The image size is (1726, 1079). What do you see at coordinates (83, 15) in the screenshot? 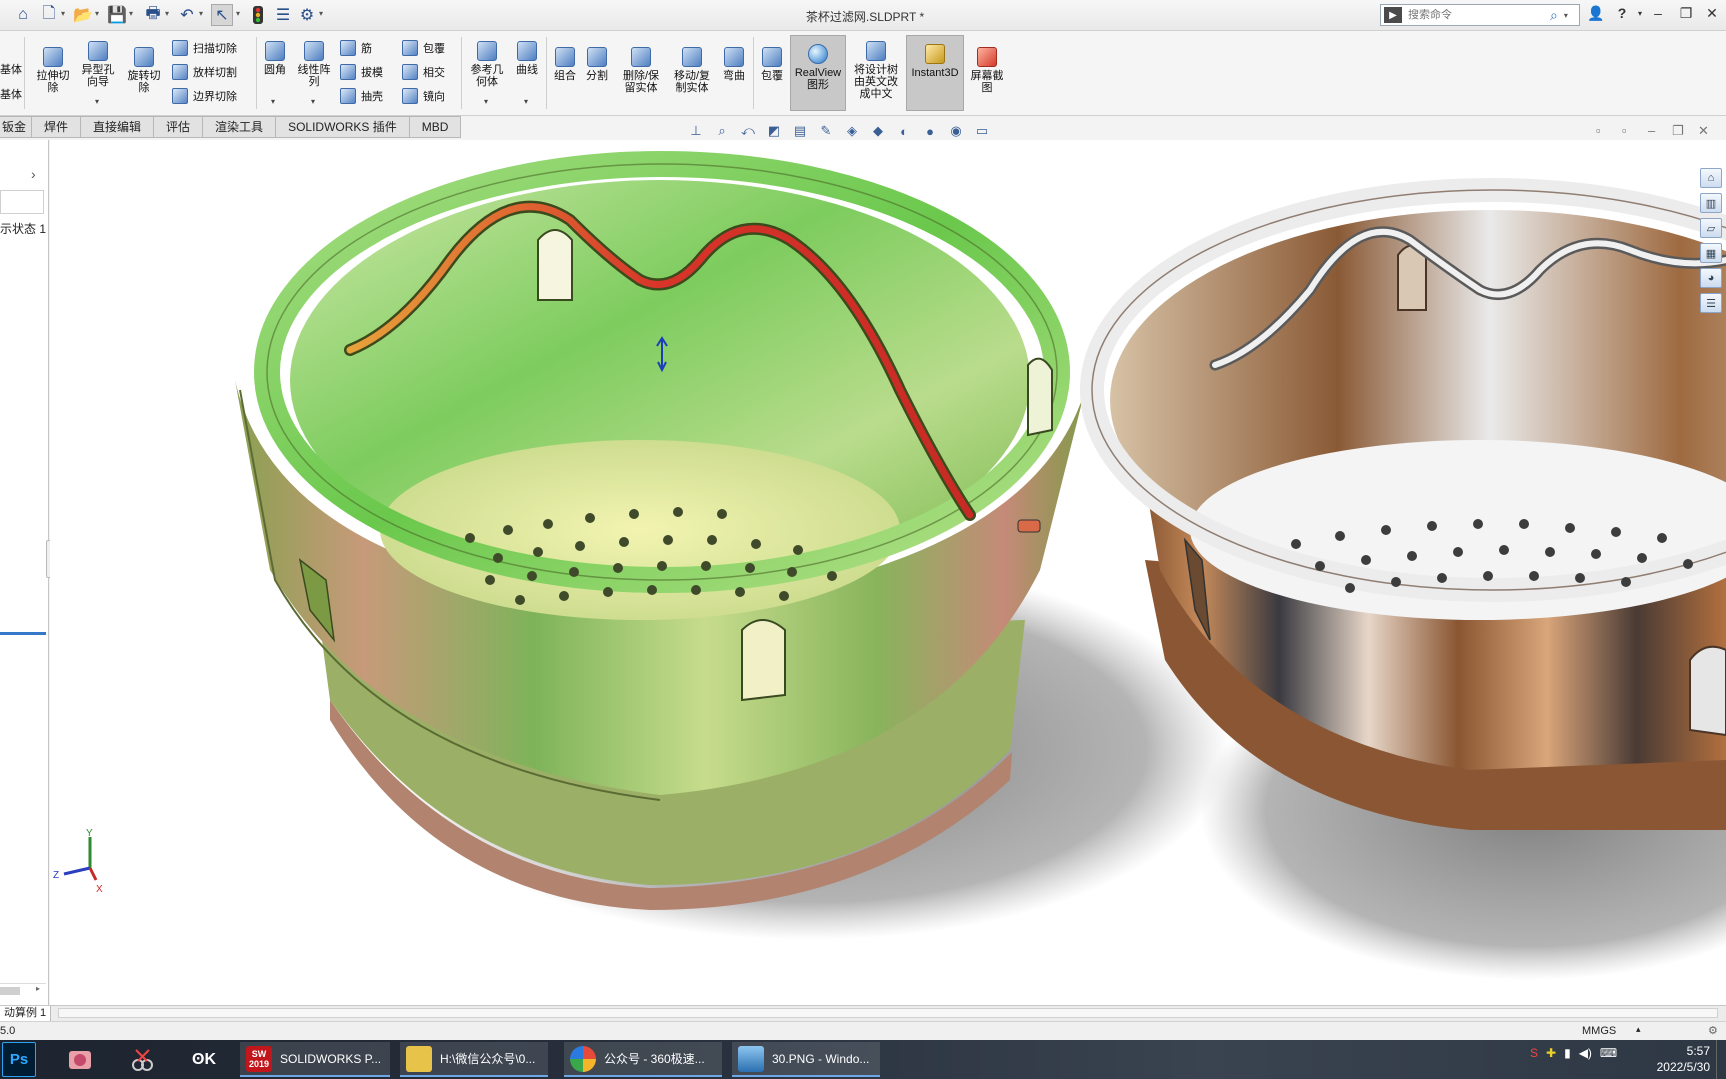
I see `open-folder-icon: 📂` at bounding box center [83, 15].